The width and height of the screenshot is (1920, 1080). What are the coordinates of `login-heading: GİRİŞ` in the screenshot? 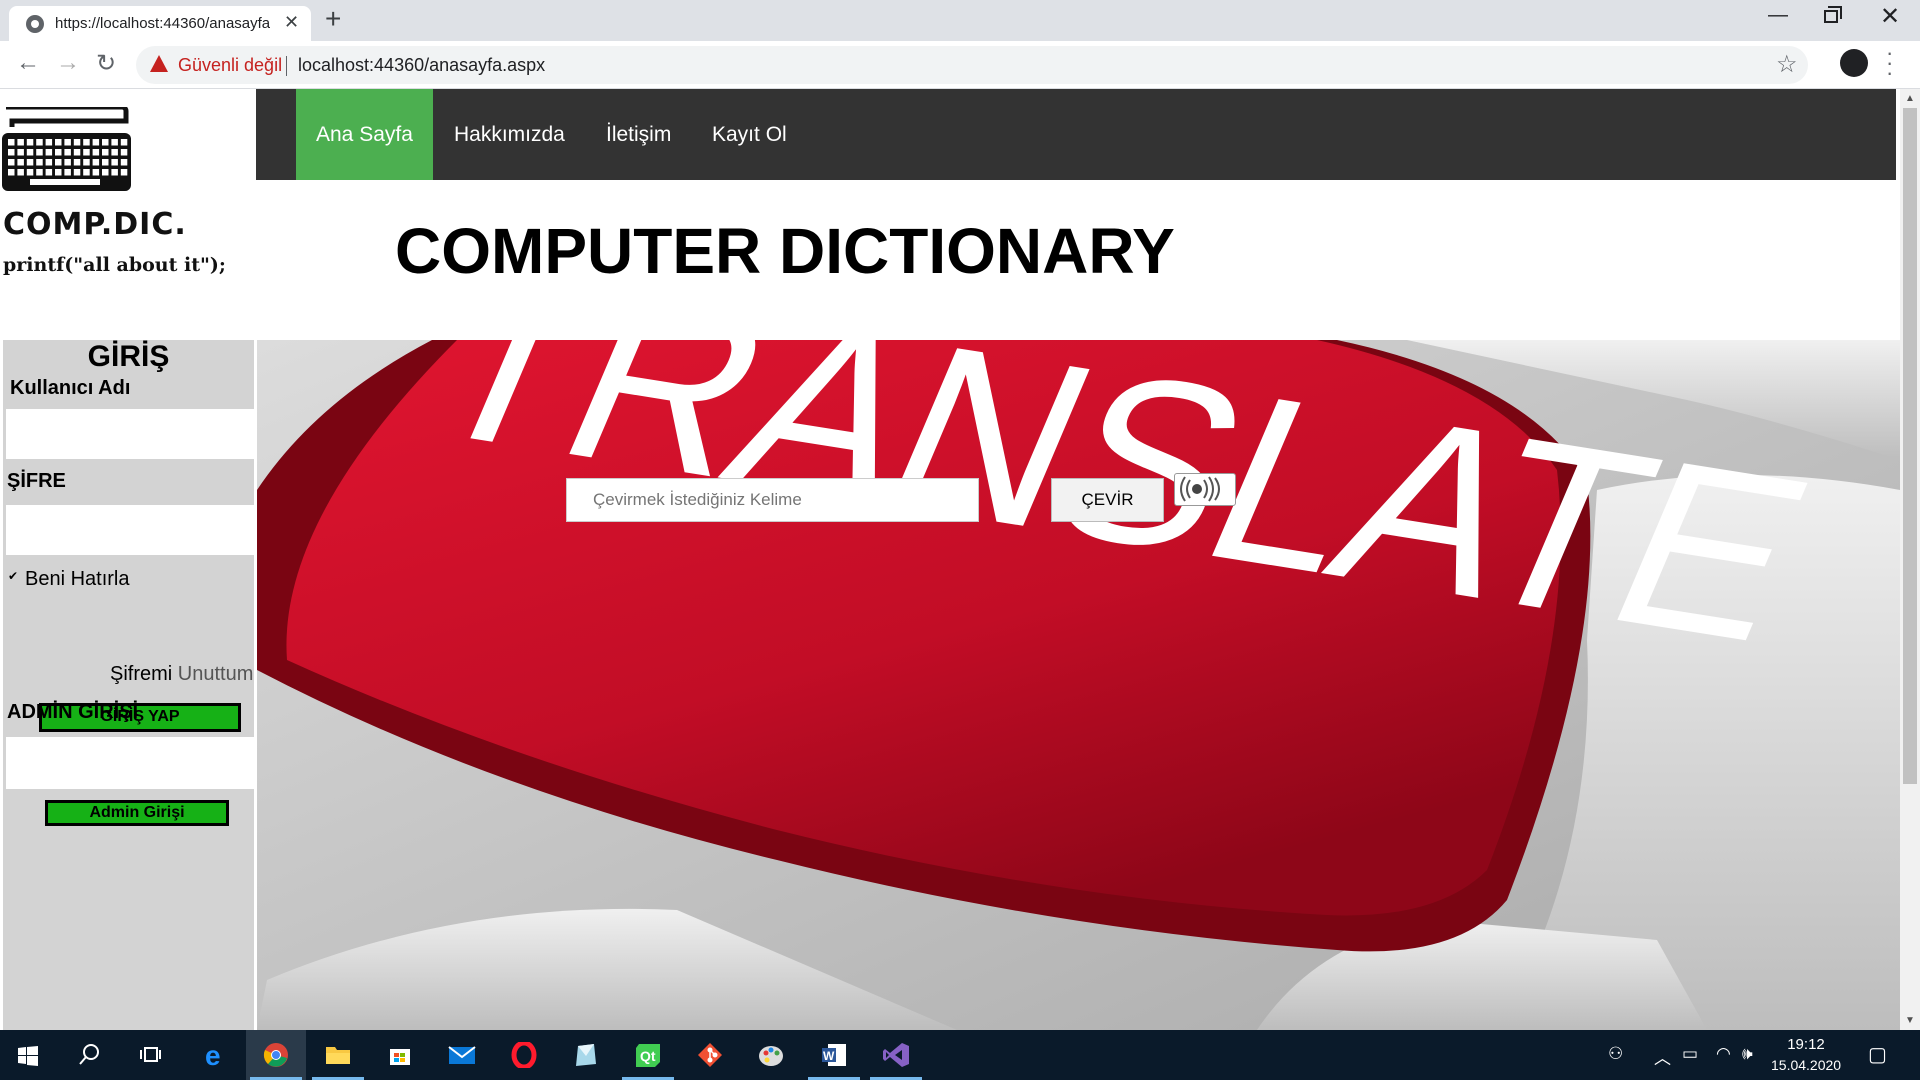 It's located at (128, 356).